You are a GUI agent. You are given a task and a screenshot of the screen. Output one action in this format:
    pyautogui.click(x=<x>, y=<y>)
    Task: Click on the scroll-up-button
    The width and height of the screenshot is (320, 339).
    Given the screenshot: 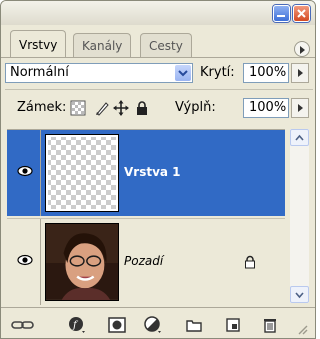 What is the action you would take?
    pyautogui.click(x=299, y=137)
    